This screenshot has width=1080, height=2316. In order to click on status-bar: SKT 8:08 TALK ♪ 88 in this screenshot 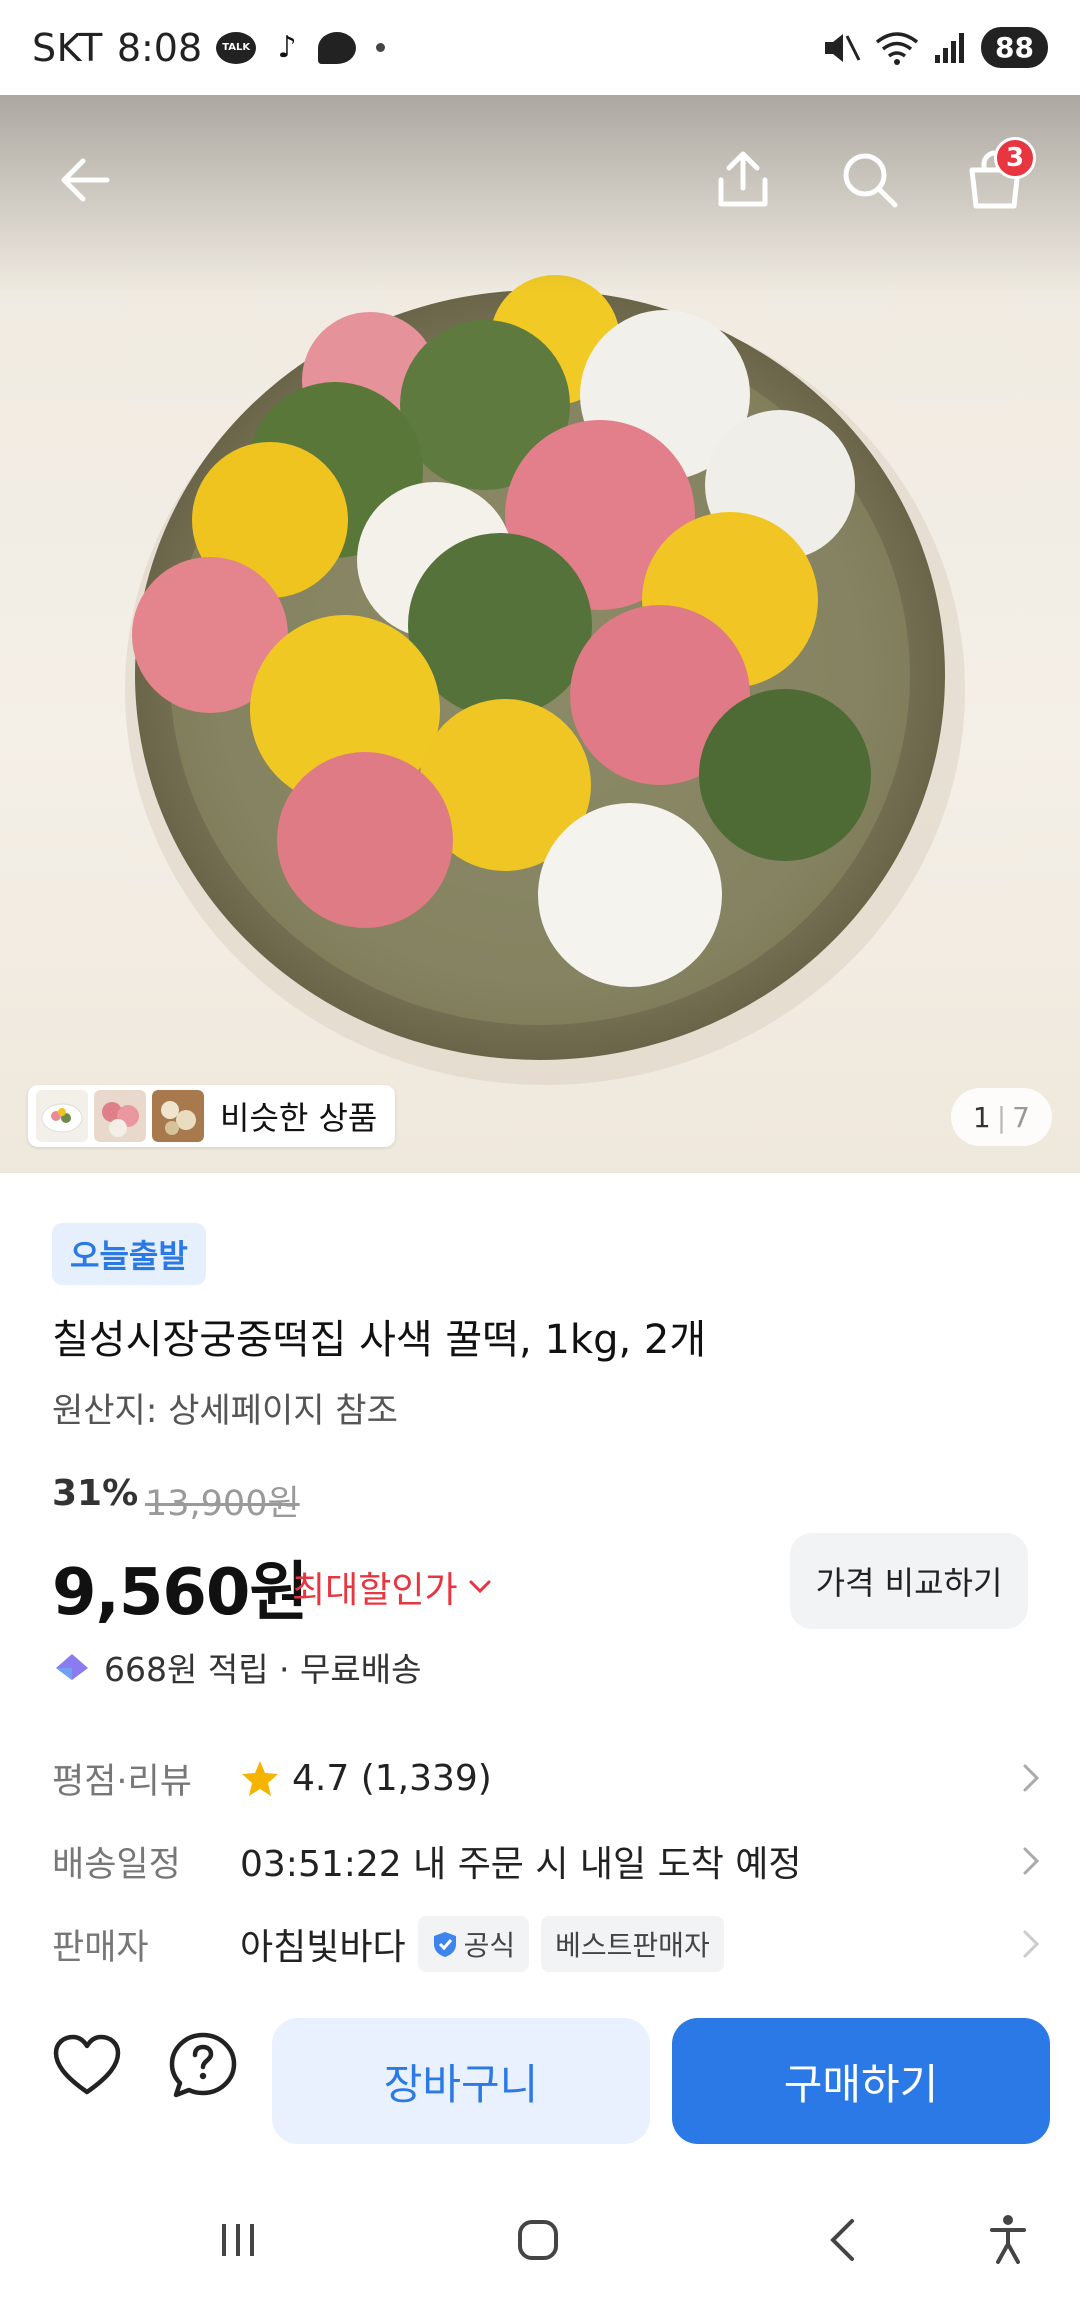, I will do `click(540, 47)`.